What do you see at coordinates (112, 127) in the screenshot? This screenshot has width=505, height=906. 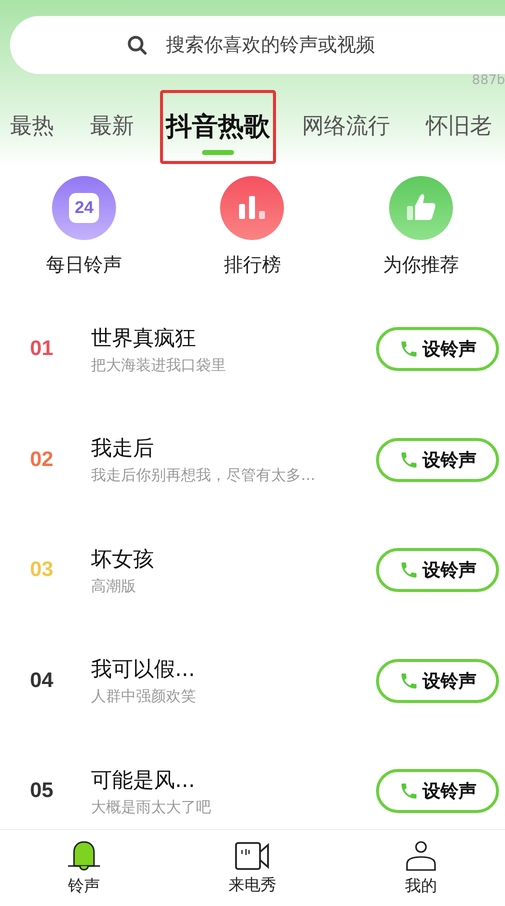 I see `category-tab: 最新` at bounding box center [112, 127].